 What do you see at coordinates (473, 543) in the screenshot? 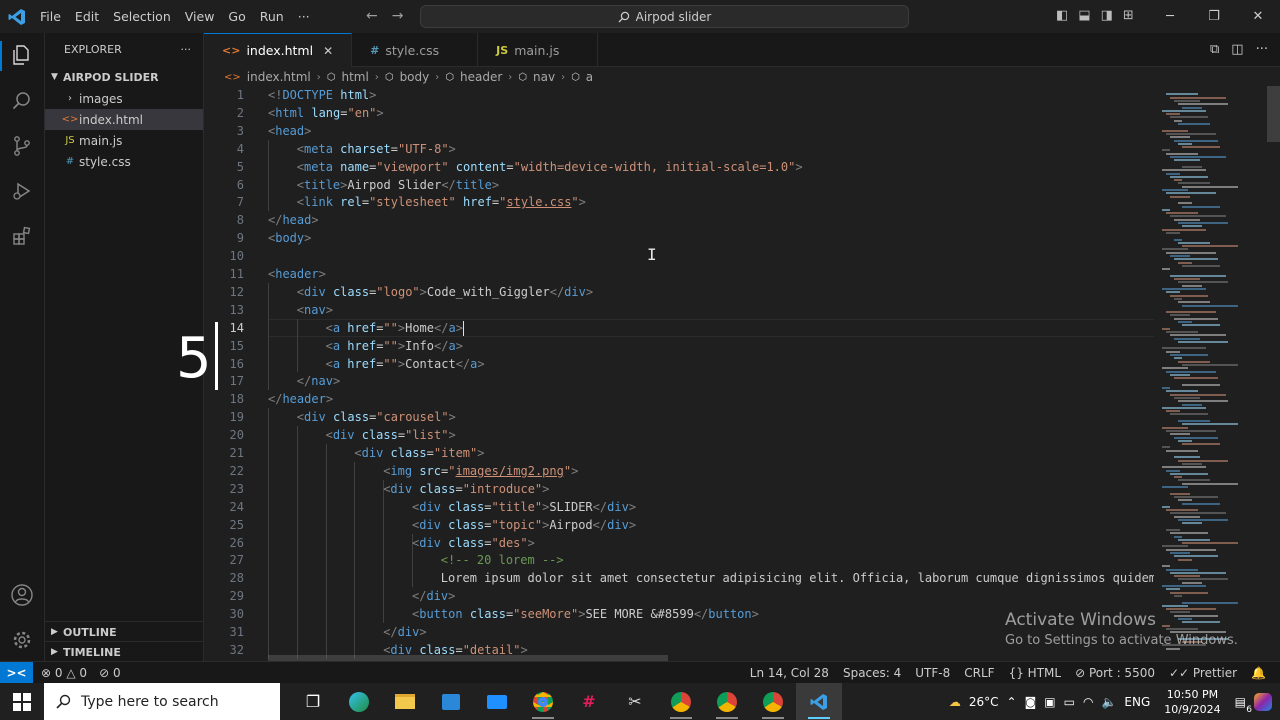
I see `code-line: <div class="des">` at bounding box center [473, 543].